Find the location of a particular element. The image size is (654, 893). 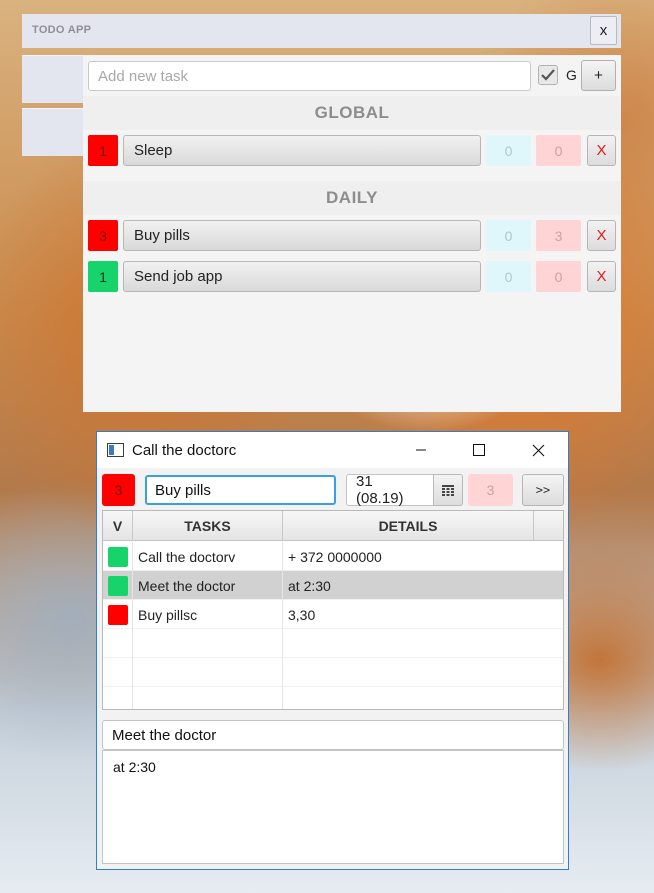

close-icon is located at coordinates (538, 450).